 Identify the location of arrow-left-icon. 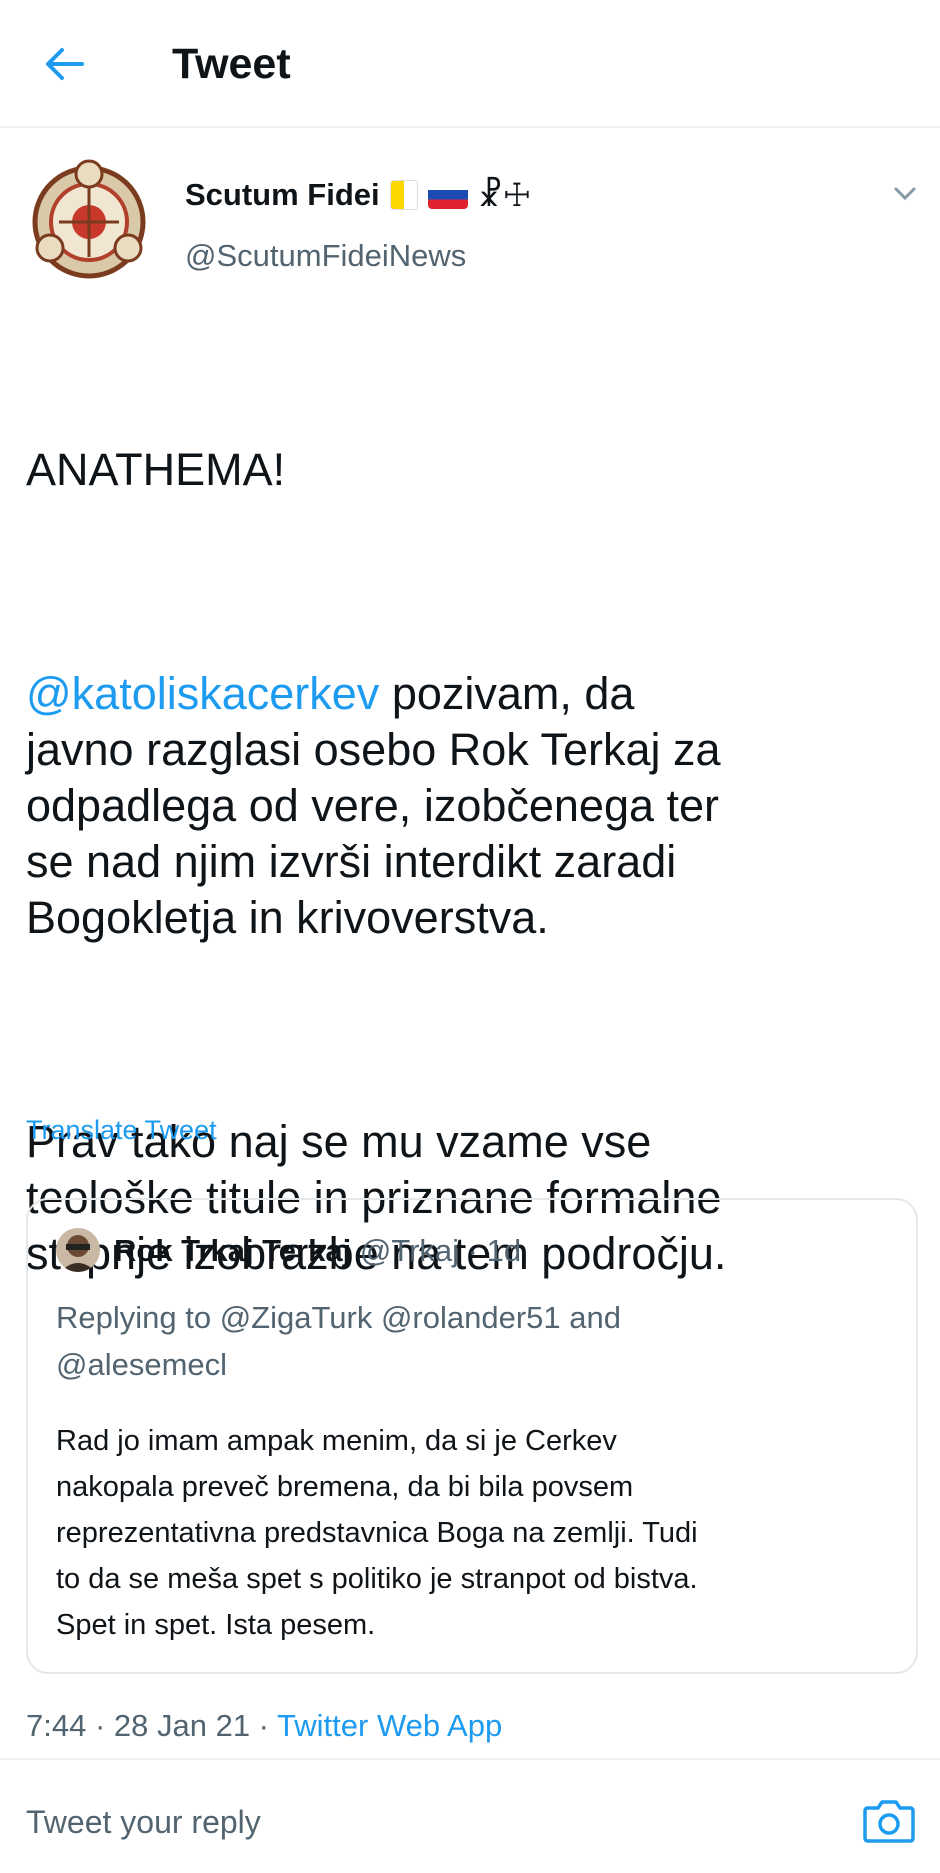
(65, 64).